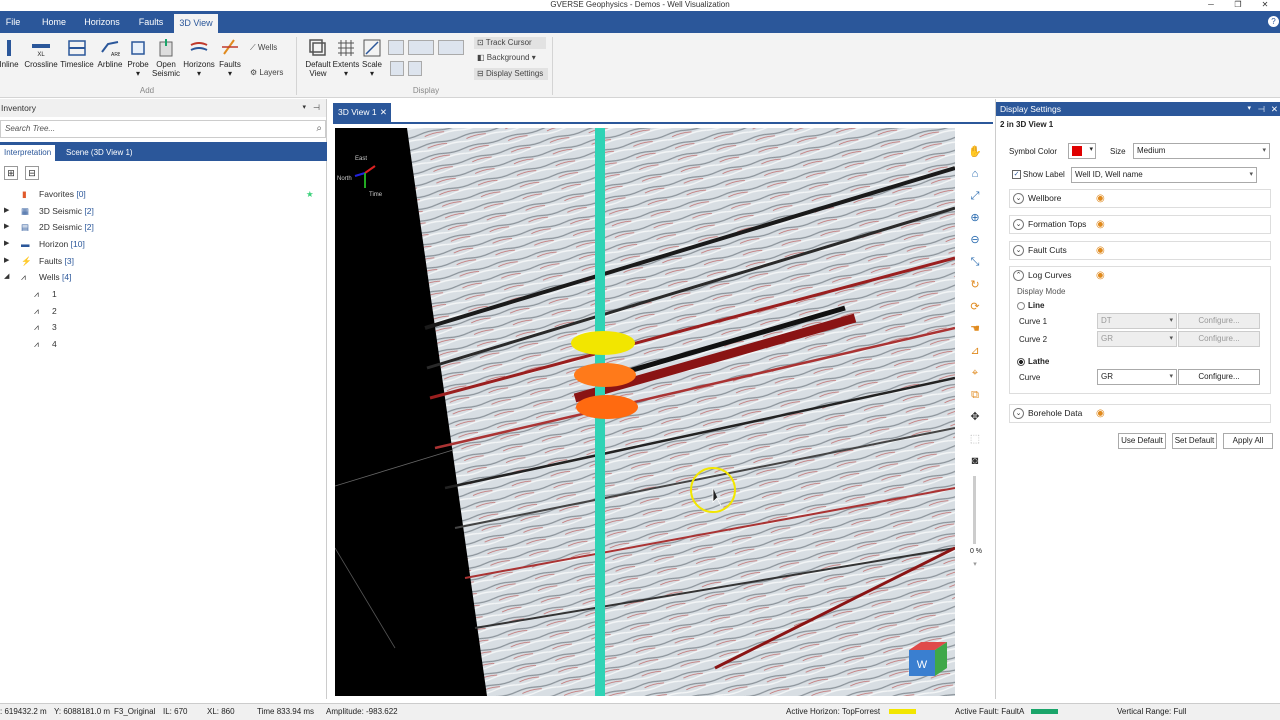 The height and width of the screenshot is (720, 1280). What do you see at coordinates (1082, 151) in the screenshot?
I see `symbol-color-picker: ▾` at bounding box center [1082, 151].